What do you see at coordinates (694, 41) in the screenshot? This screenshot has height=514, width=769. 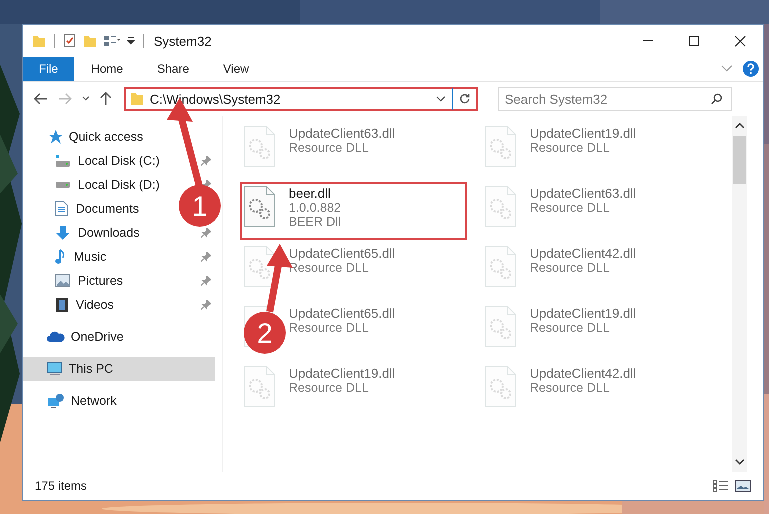 I see `maximize-icon` at bounding box center [694, 41].